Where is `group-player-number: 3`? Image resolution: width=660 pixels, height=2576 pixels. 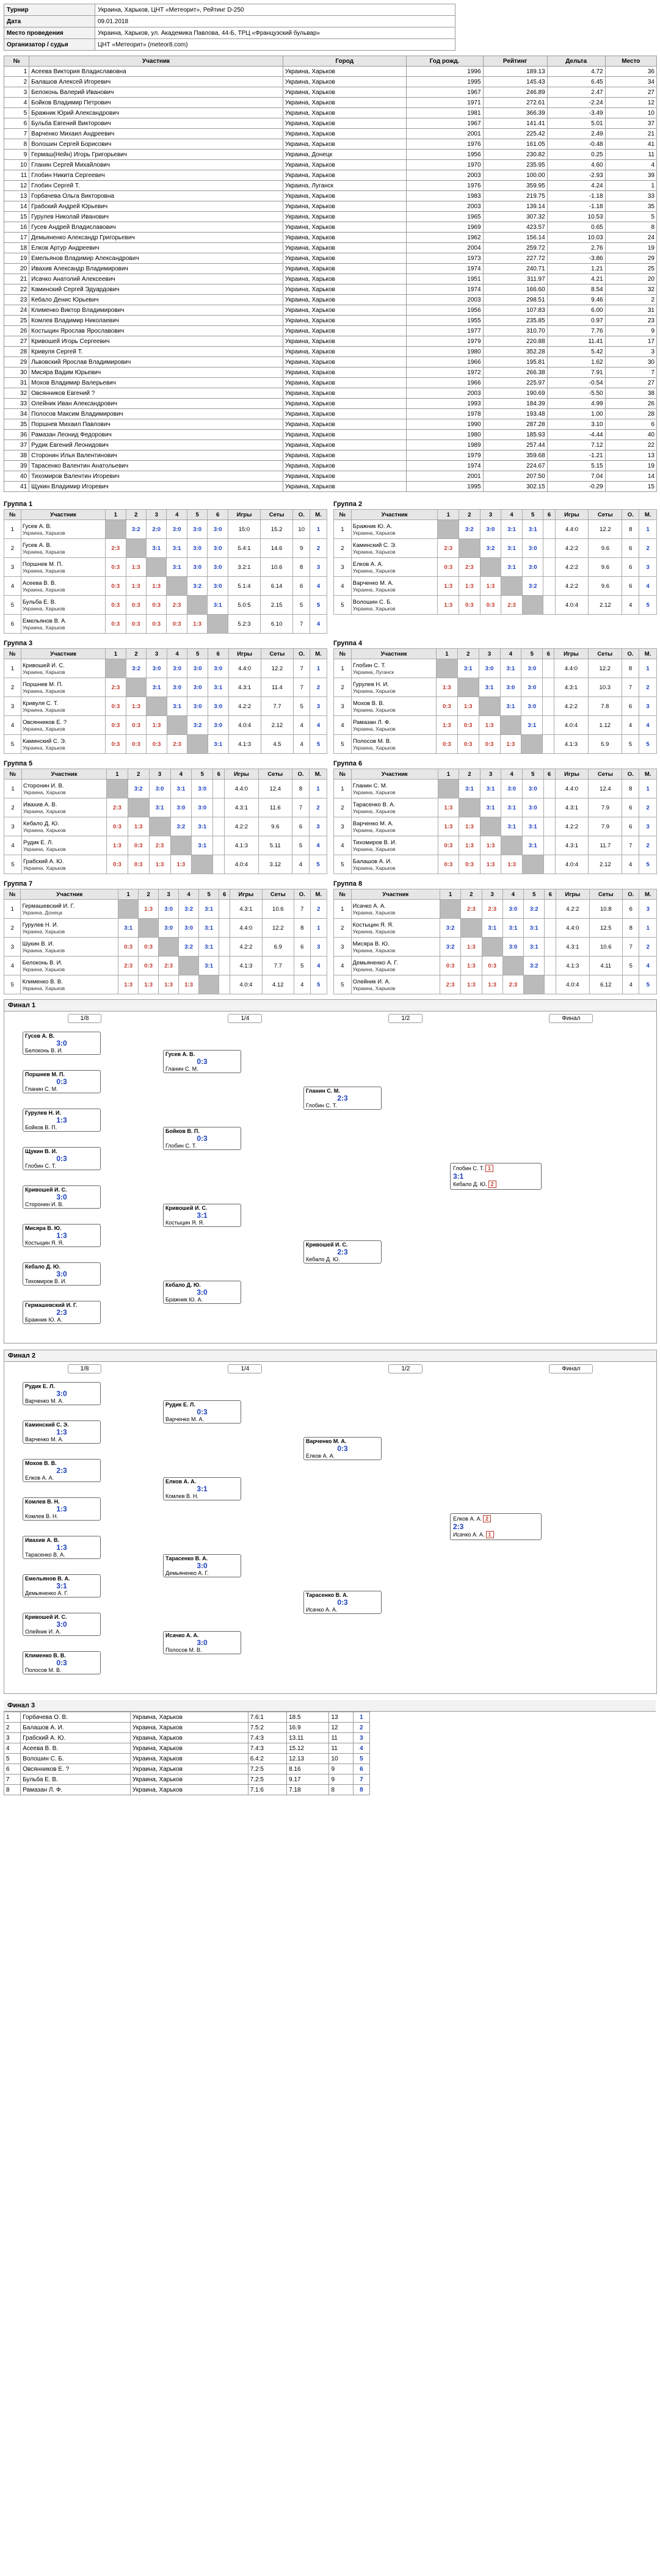 group-player-number: 3 is located at coordinates (342, 706).